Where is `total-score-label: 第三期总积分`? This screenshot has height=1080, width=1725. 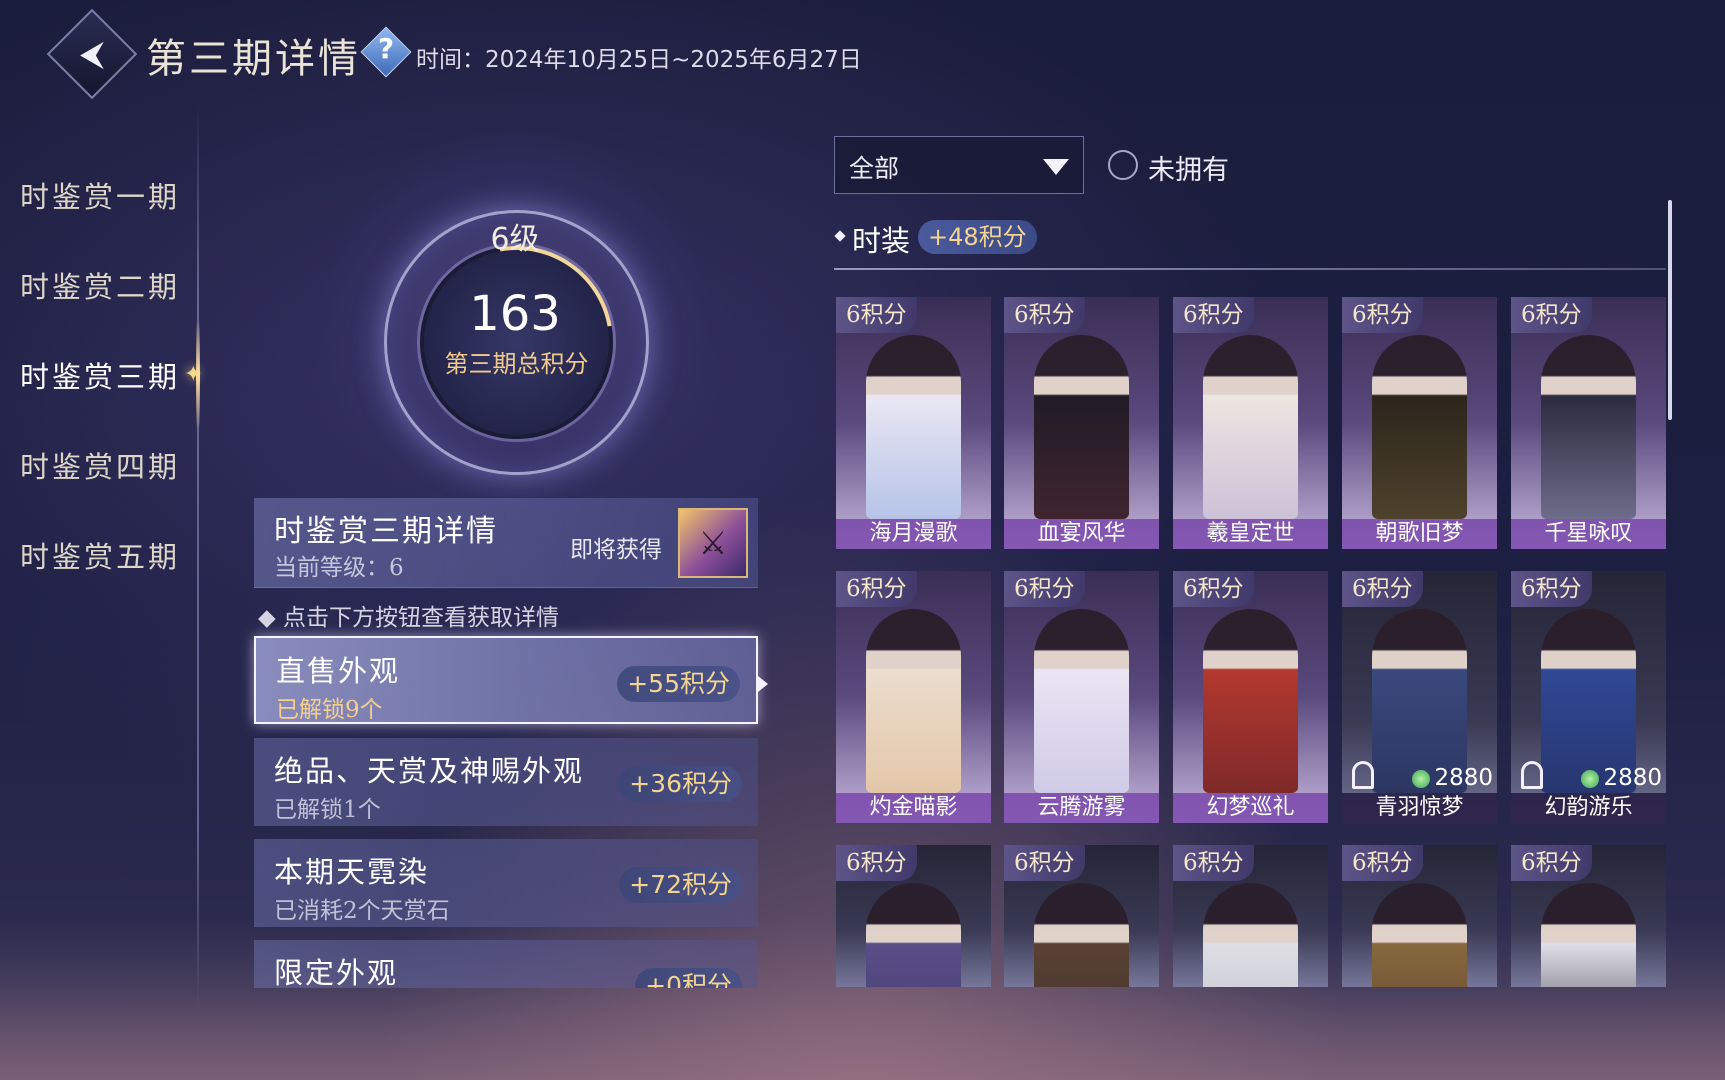
total-score-label: 第三期总积分 is located at coordinates (516, 364).